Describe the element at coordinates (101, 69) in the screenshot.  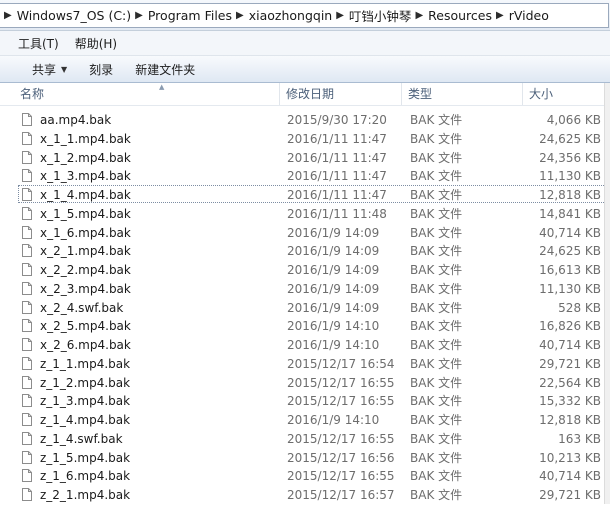
I see `burn-button: 刻录` at that location.